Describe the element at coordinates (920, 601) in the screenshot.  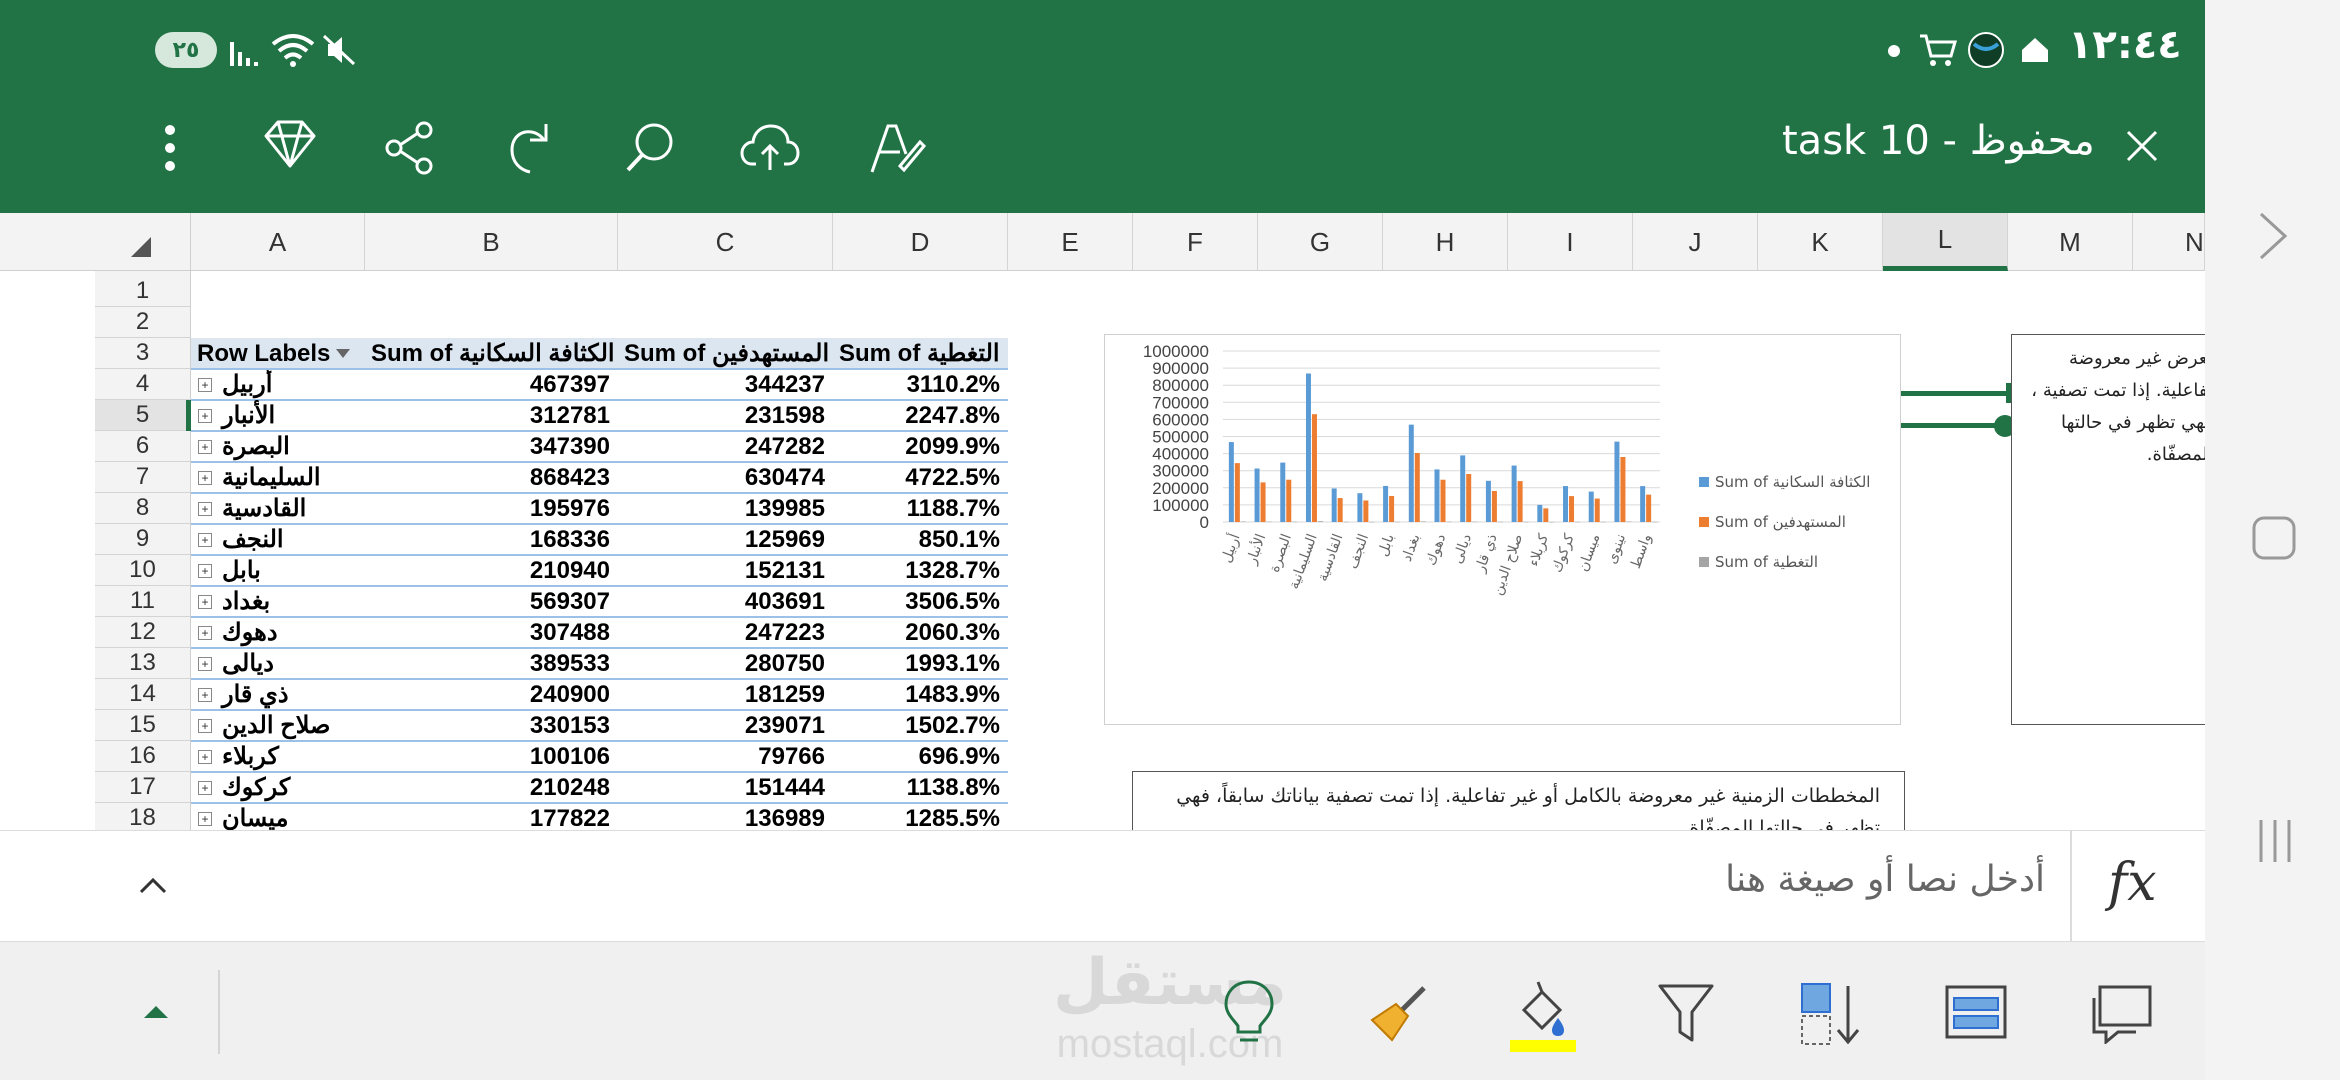
I see `pivot-value-cell: 3506.5%` at that location.